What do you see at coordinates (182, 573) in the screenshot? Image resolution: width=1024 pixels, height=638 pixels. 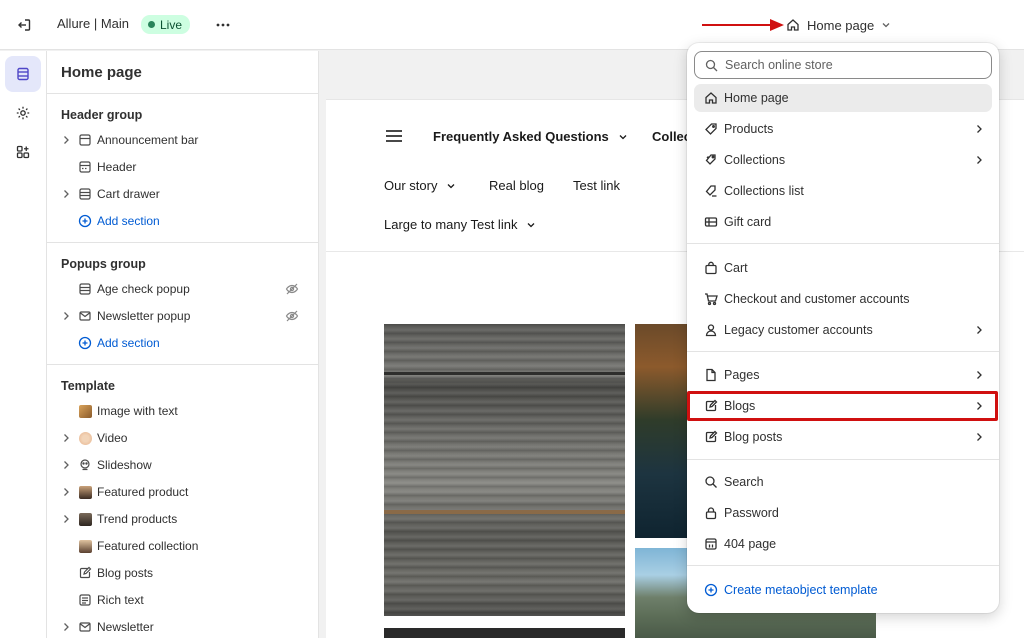 I see `section-blog-posts: Blog posts` at bounding box center [182, 573].